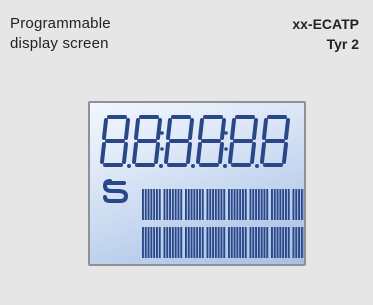 The width and height of the screenshot is (373, 305). I want to click on model-number: xx-ECATP Tyr 2, so click(325, 34).